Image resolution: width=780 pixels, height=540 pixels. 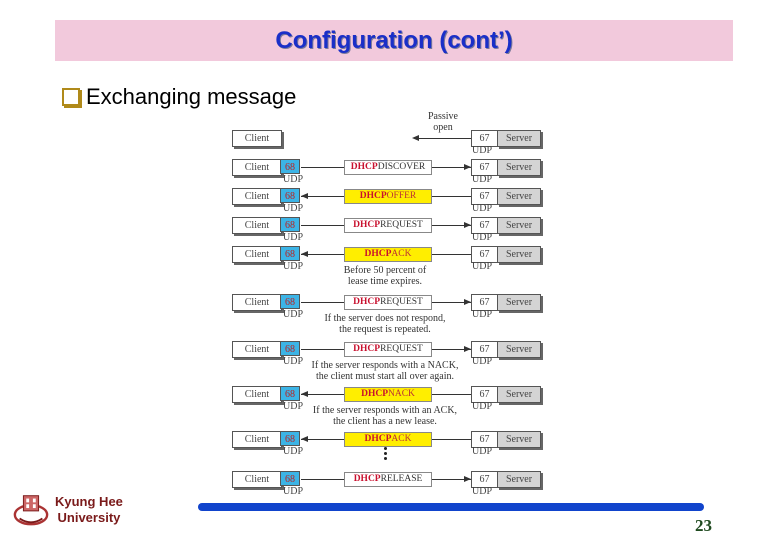 What do you see at coordinates (89, 510) in the screenshot?
I see `university-name: Kyung Hee University` at bounding box center [89, 510].